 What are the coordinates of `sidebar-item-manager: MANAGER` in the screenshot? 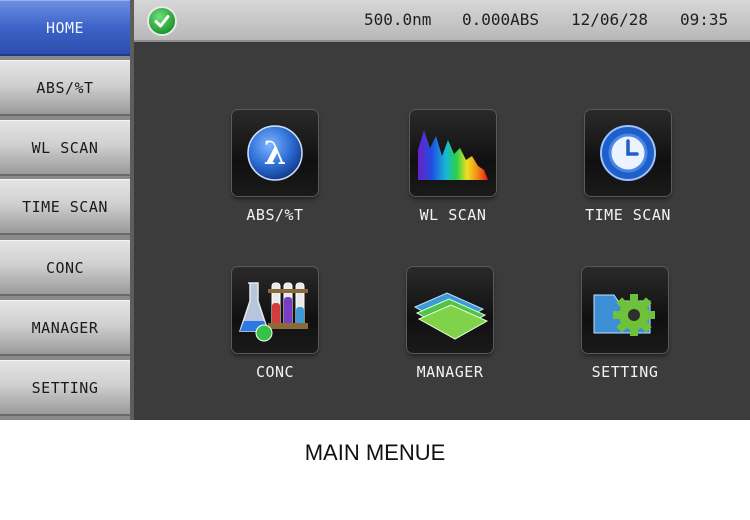 It's located at (65, 328).